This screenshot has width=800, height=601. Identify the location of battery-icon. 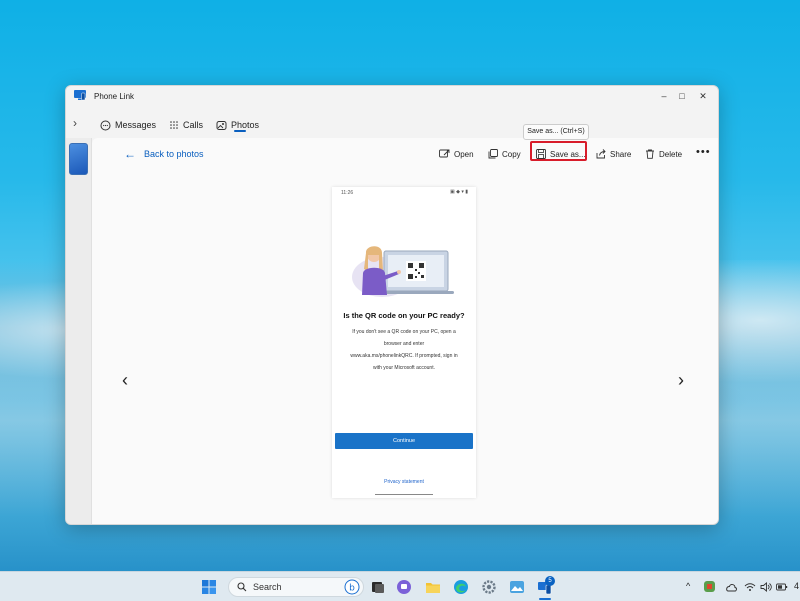
(782, 587).